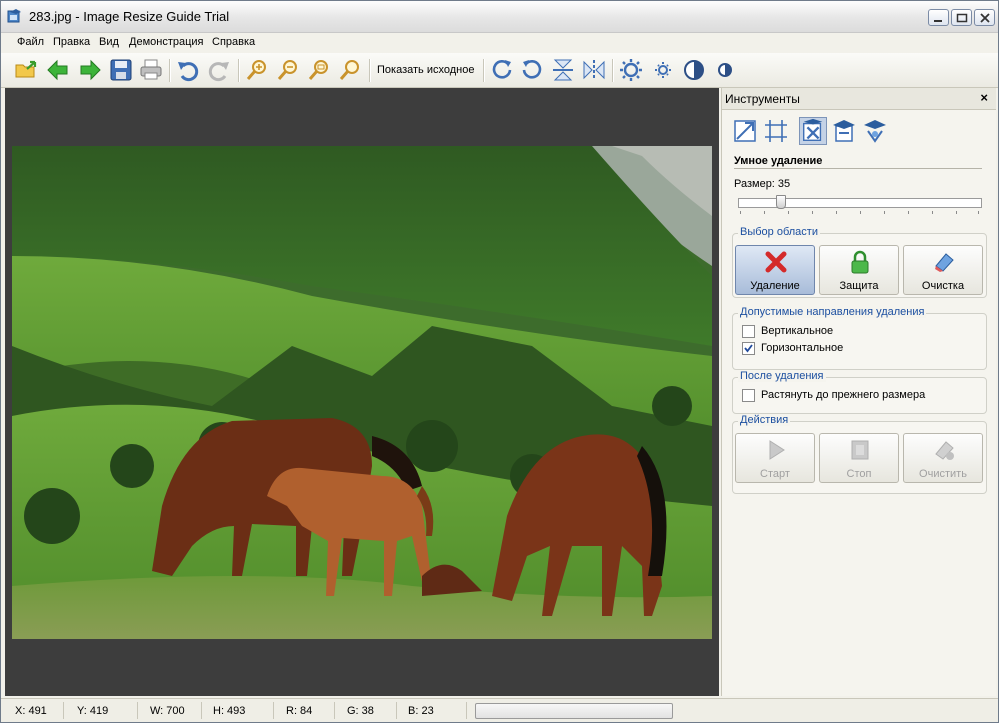  What do you see at coordinates (233, 42) in the screenshot?
I see `menu-help: Справка` at bounding box center [233, 42].